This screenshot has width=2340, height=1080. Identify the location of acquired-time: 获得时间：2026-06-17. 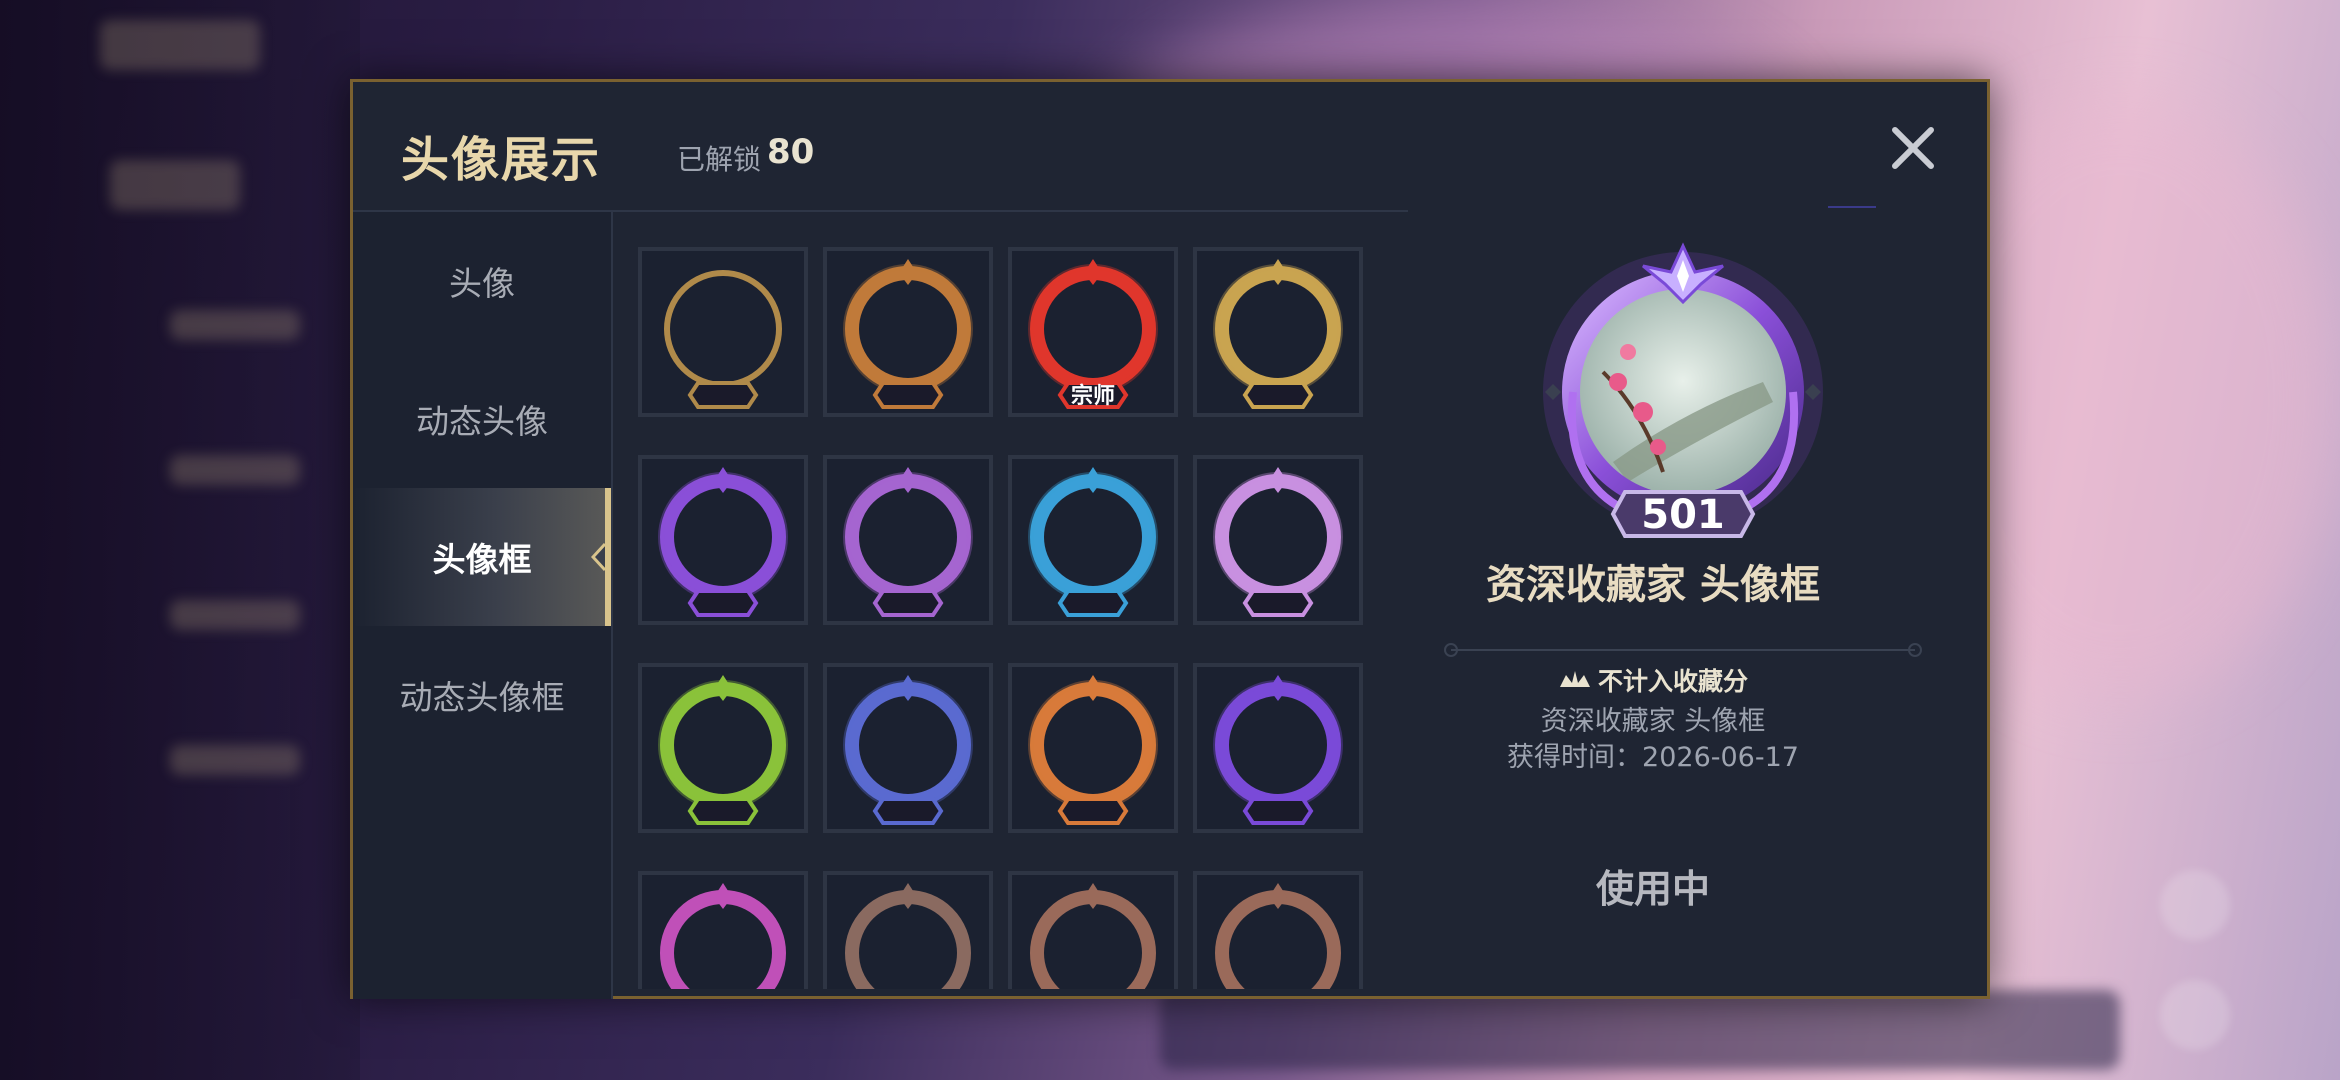
(1653, 757).